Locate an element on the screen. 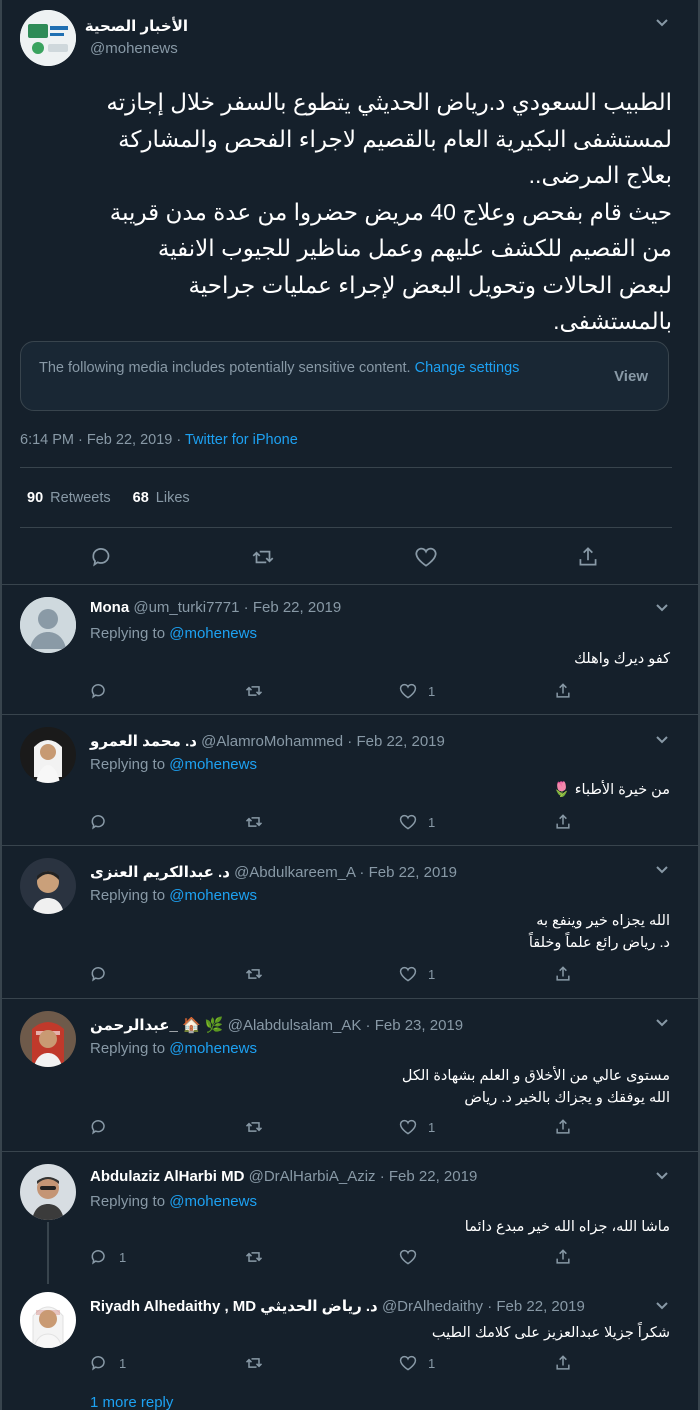 The width and height of the screenshot is (700, 1410). default-avatar is located at coordinates (48, 625).